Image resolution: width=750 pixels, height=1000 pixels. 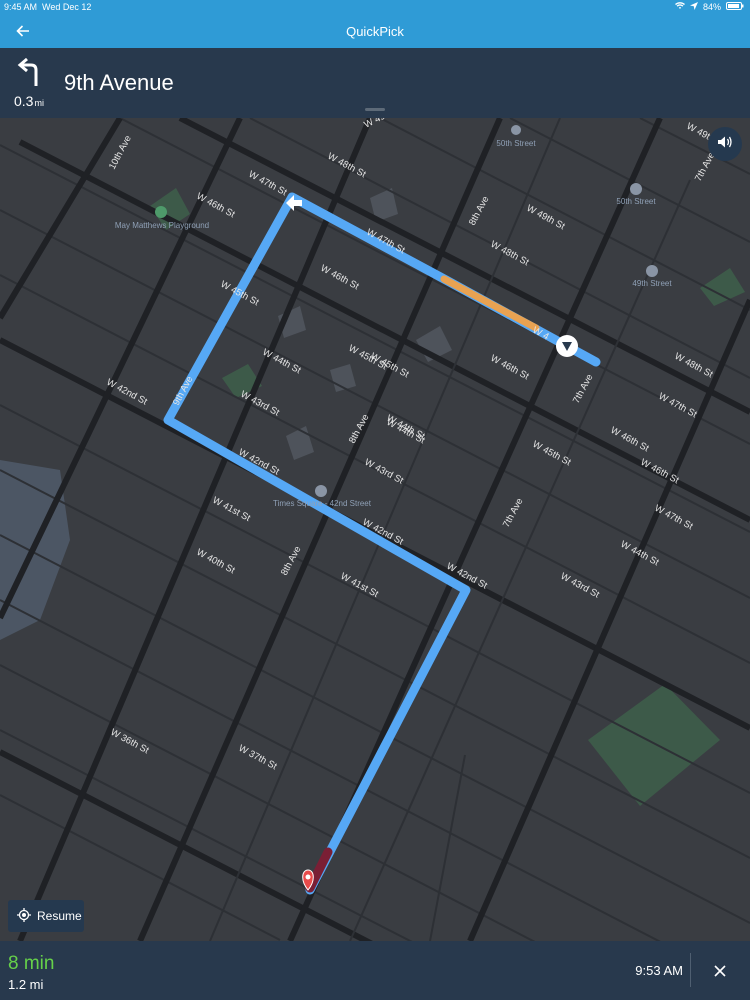 What do you see at coordinates (690, 970) in the screenshot?
I see `divider` at bounding box center [690, 970].